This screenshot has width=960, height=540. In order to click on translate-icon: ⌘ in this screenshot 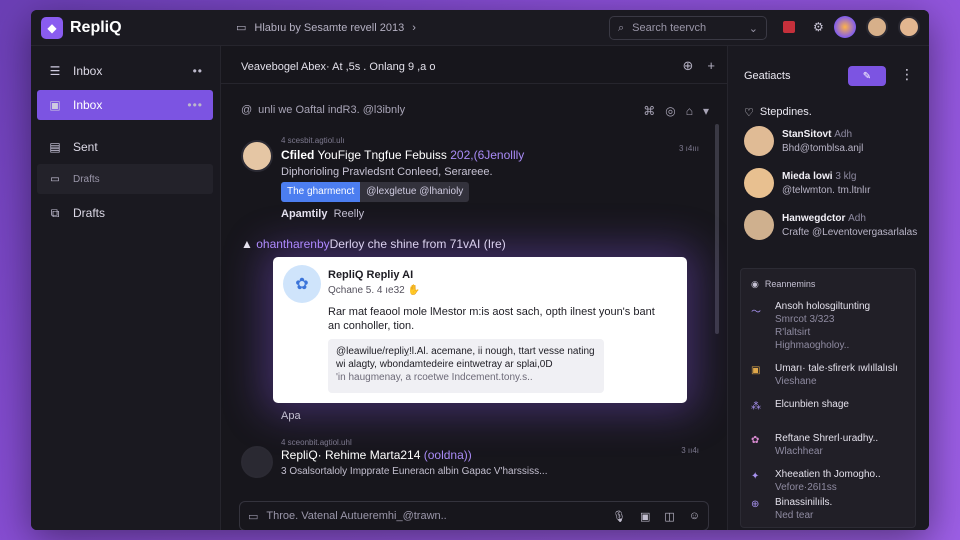, I will do `click(649, 111)`.